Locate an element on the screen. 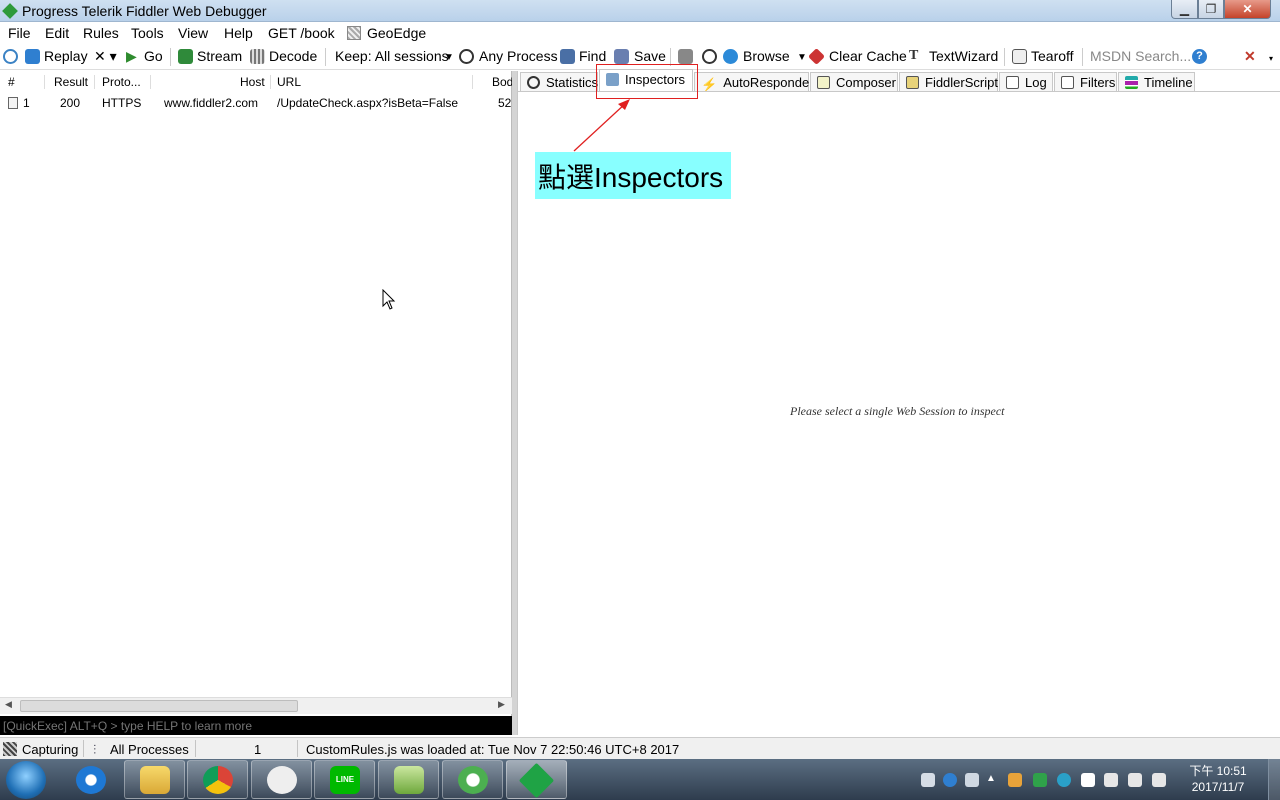 The width and height of the screenshot is (1280, 800). taskbar-fiddler is located at coordinates (536, 779).